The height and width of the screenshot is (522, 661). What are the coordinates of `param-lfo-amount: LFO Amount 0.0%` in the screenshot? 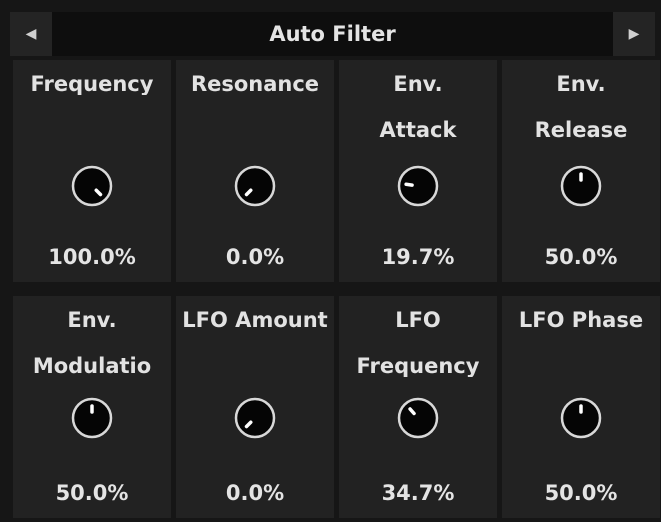 It's located at (255, 407).